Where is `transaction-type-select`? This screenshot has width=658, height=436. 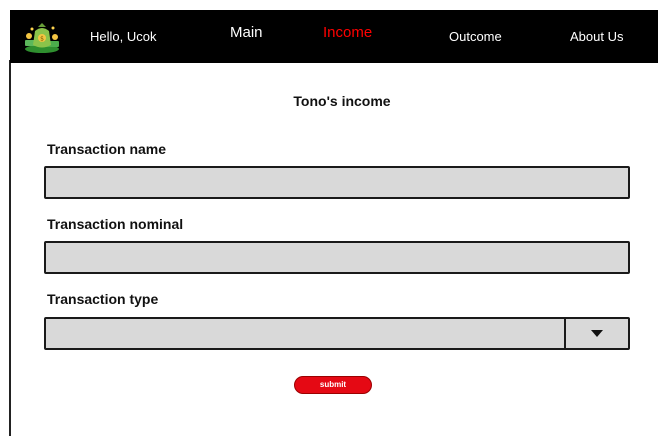 transaction-type-select is located at coordinates (337, 333).